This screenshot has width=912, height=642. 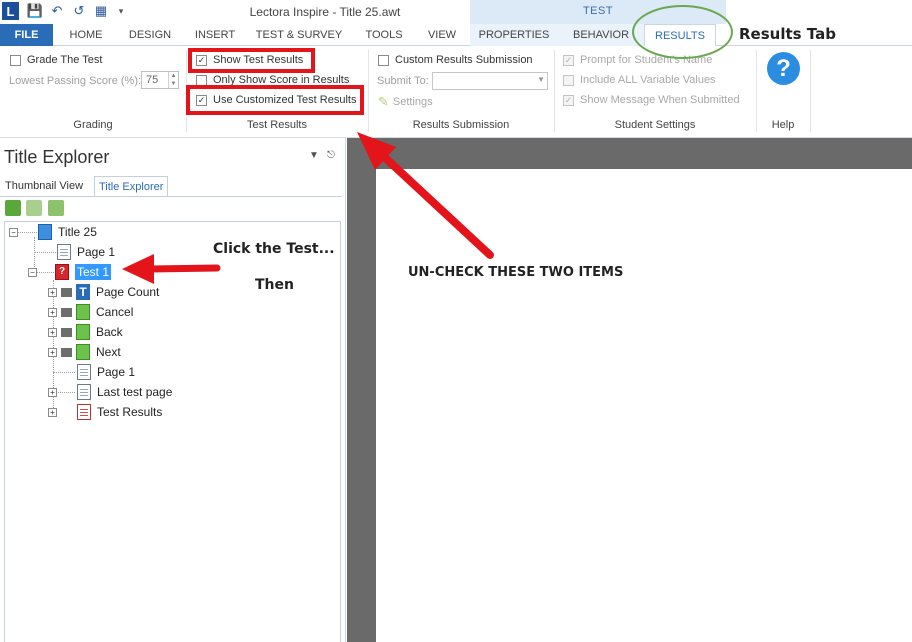 What do you see at coordinates (442, 35) in the screenshot?
I see `tab-view: VIEW` at bounding box center [442, 35].